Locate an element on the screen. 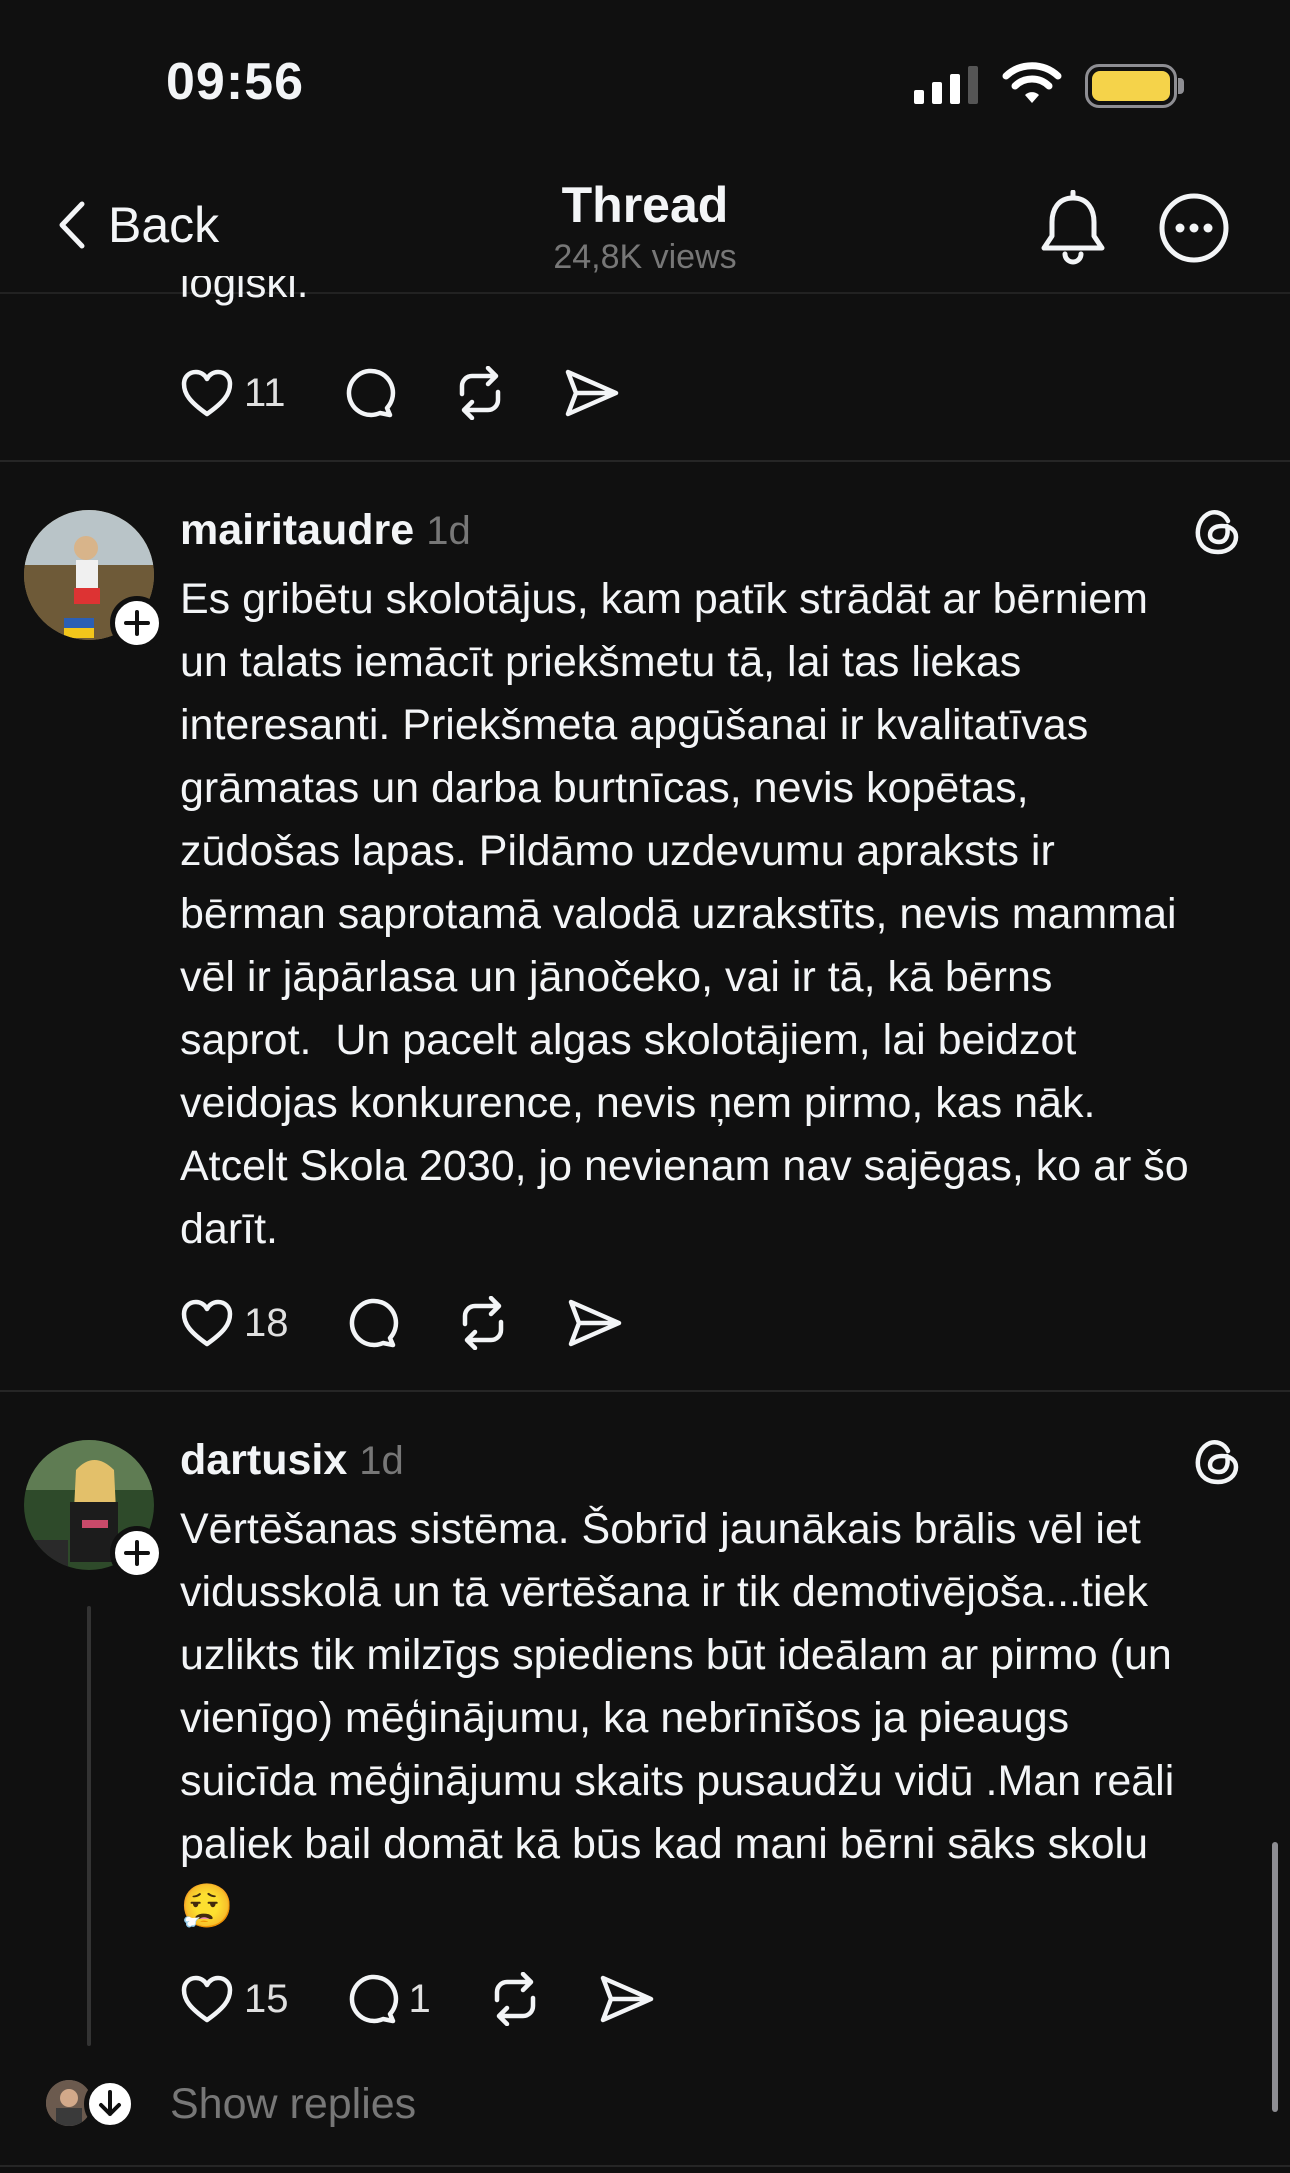 The image size is (1290, 2173). reply-button: 1 is located at coordinates (388, 1999).